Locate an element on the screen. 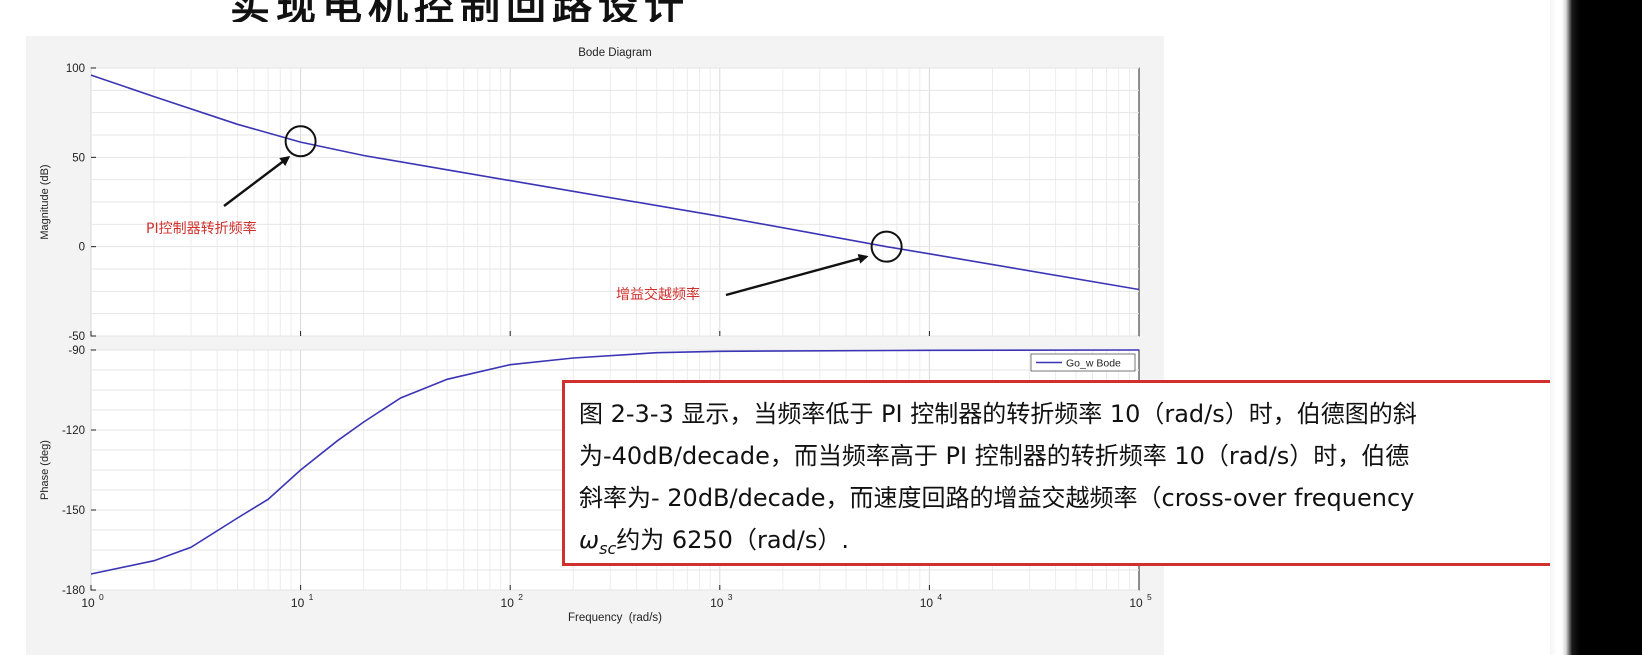 This screenshot has width=1642, height=655. crossover-label: 增益交越频率 is located at coordinates (658, 294).